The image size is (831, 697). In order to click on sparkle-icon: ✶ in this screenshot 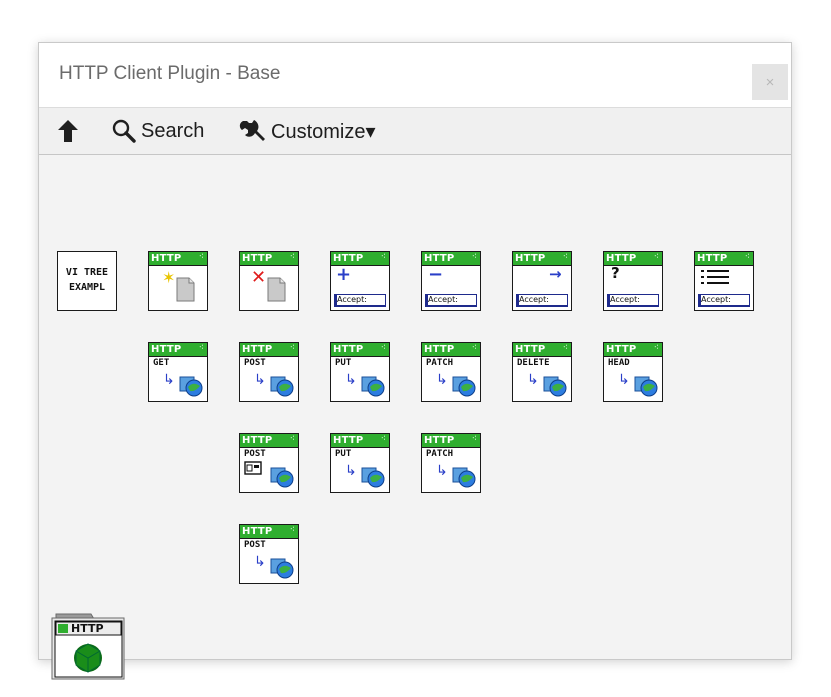, I will do `click(169, 277)`.